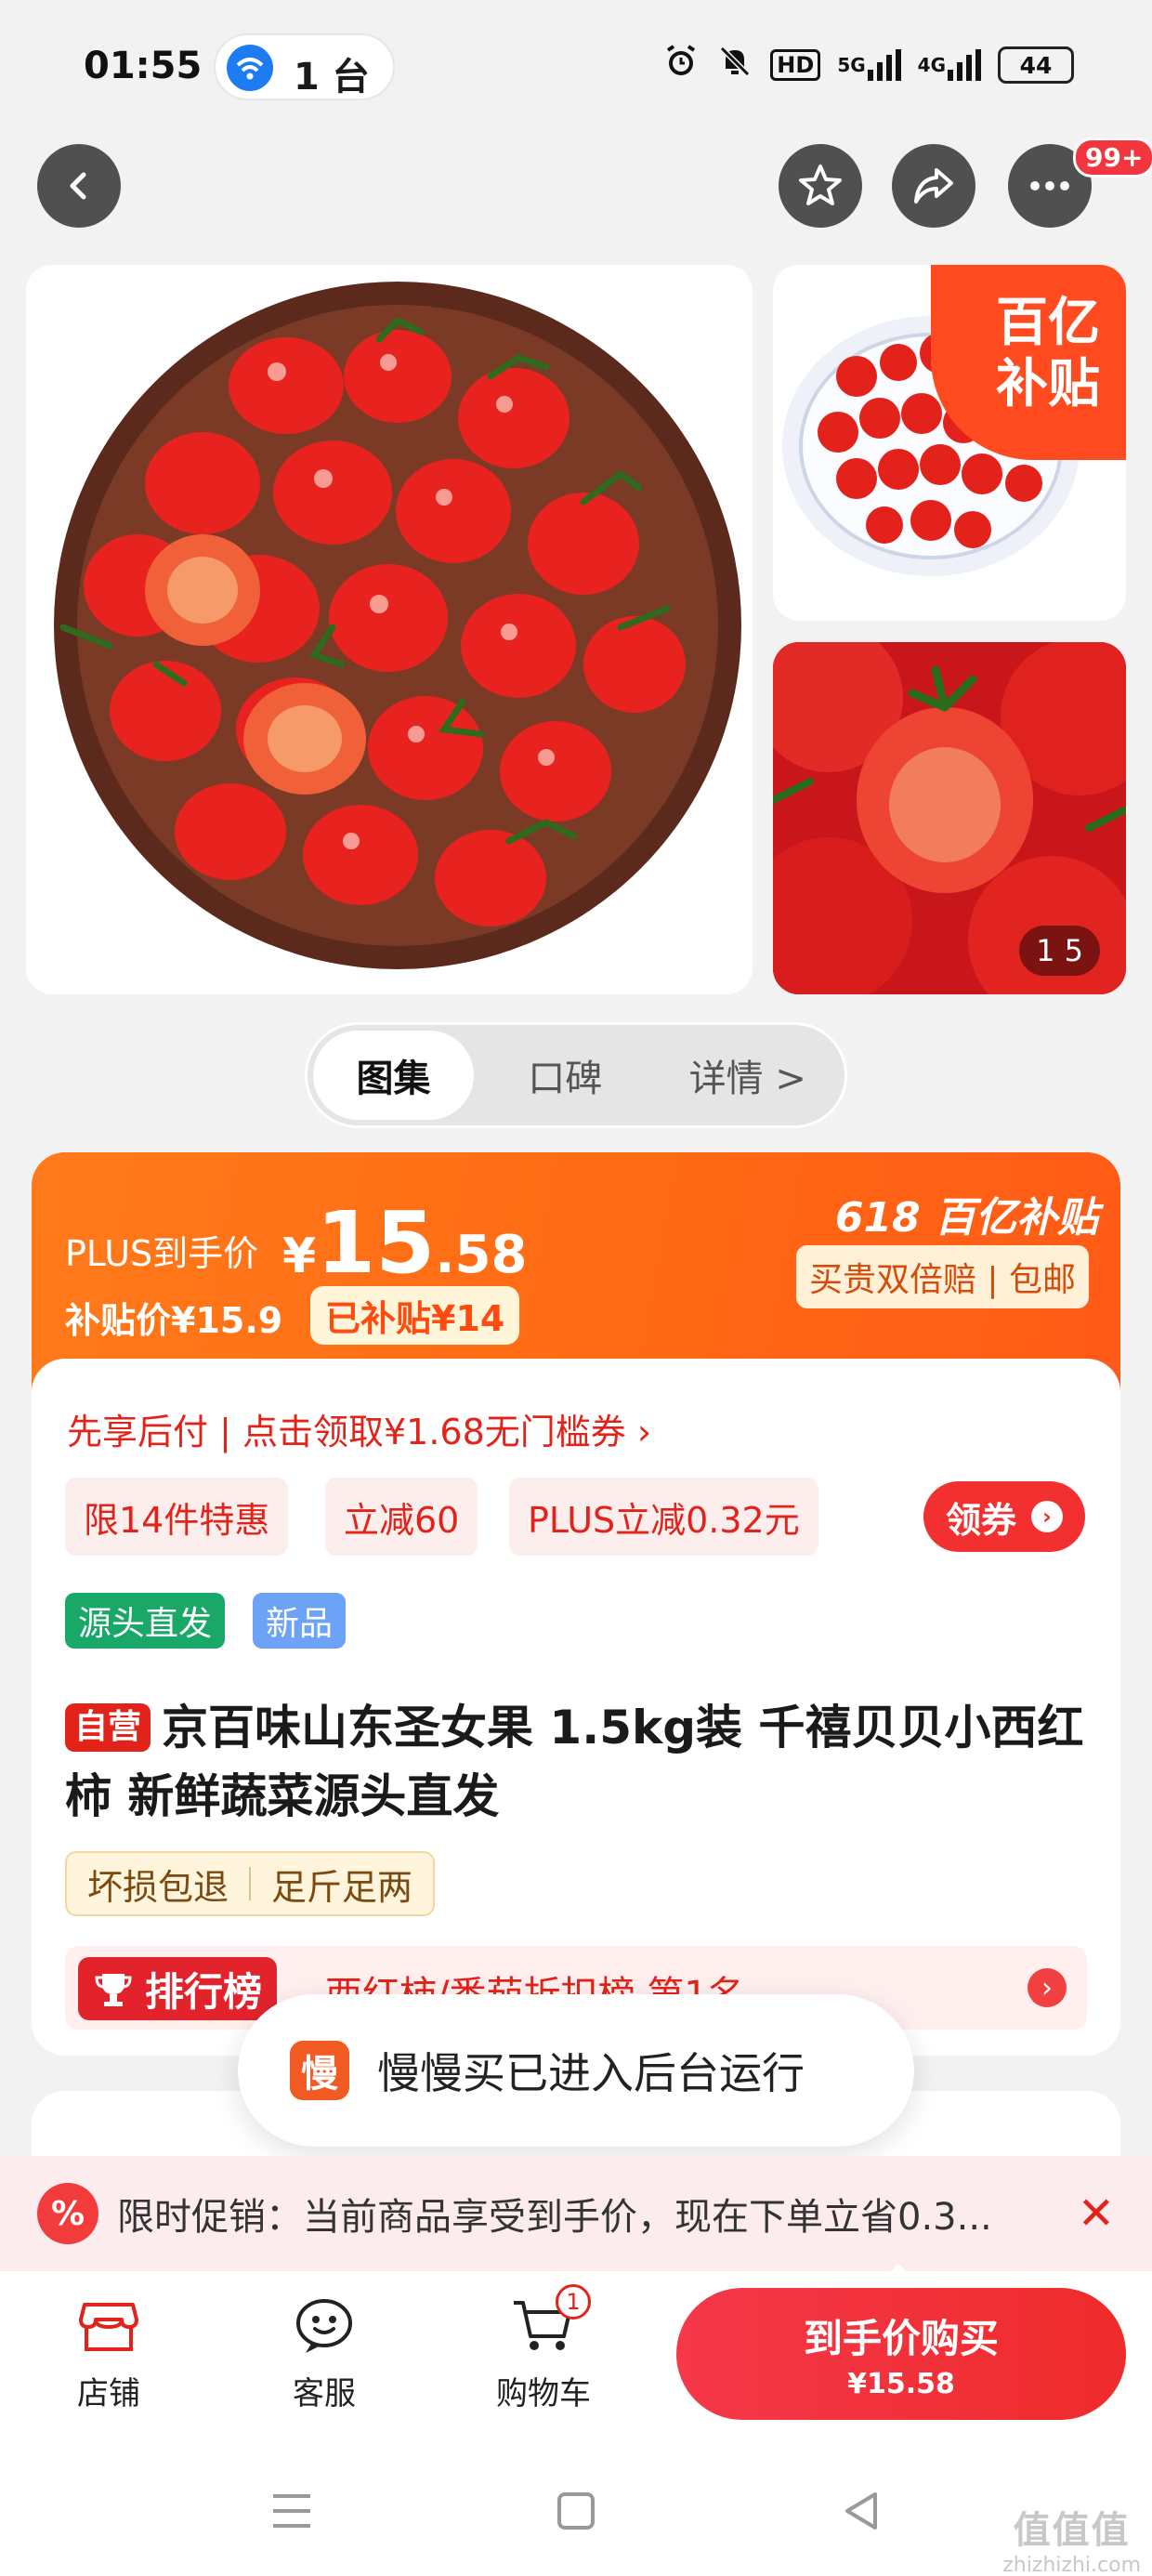  What do you see at coordinates (158, 1887) in the screenshot?
I see `service-damage-refund: 坏损包退` at bounding box center [158, 1887].